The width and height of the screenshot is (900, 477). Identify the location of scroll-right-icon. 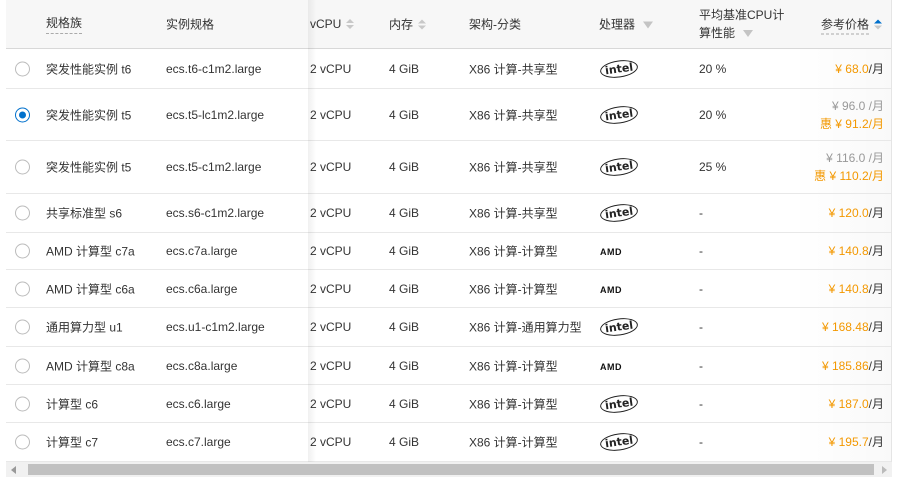
(884, 470).